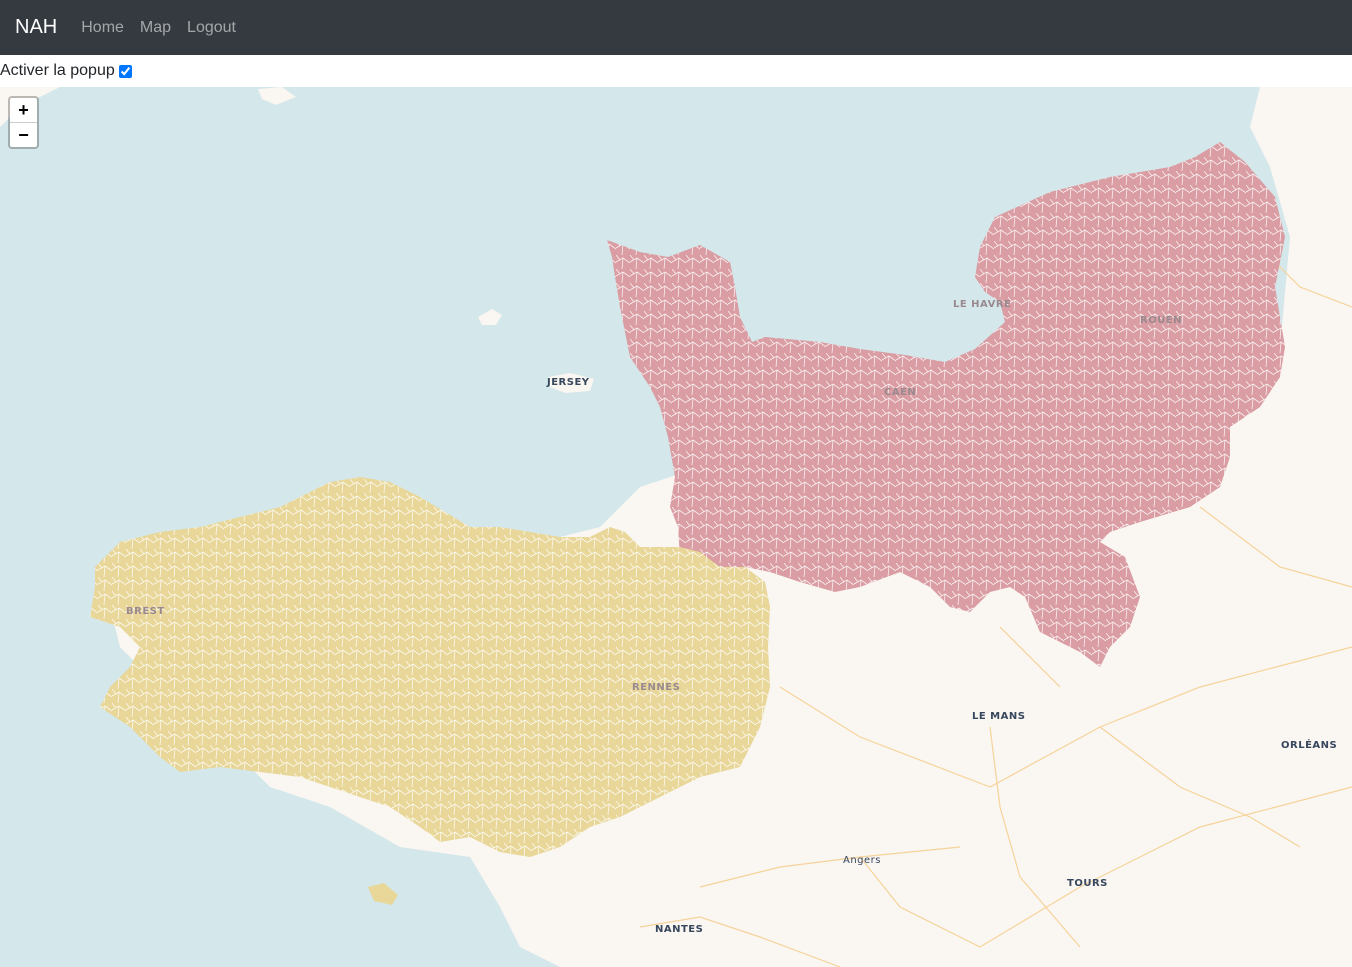 Image resolution: width=1352 pixels, height=967 pixels. I want to click on nav-logout: Logout, so click(211, 28).